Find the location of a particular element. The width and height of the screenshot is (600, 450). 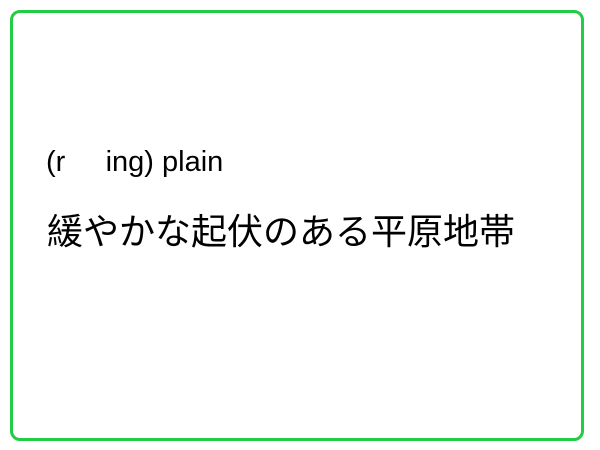

term-text: (r ing) plain is located at coordinates (135, 162).